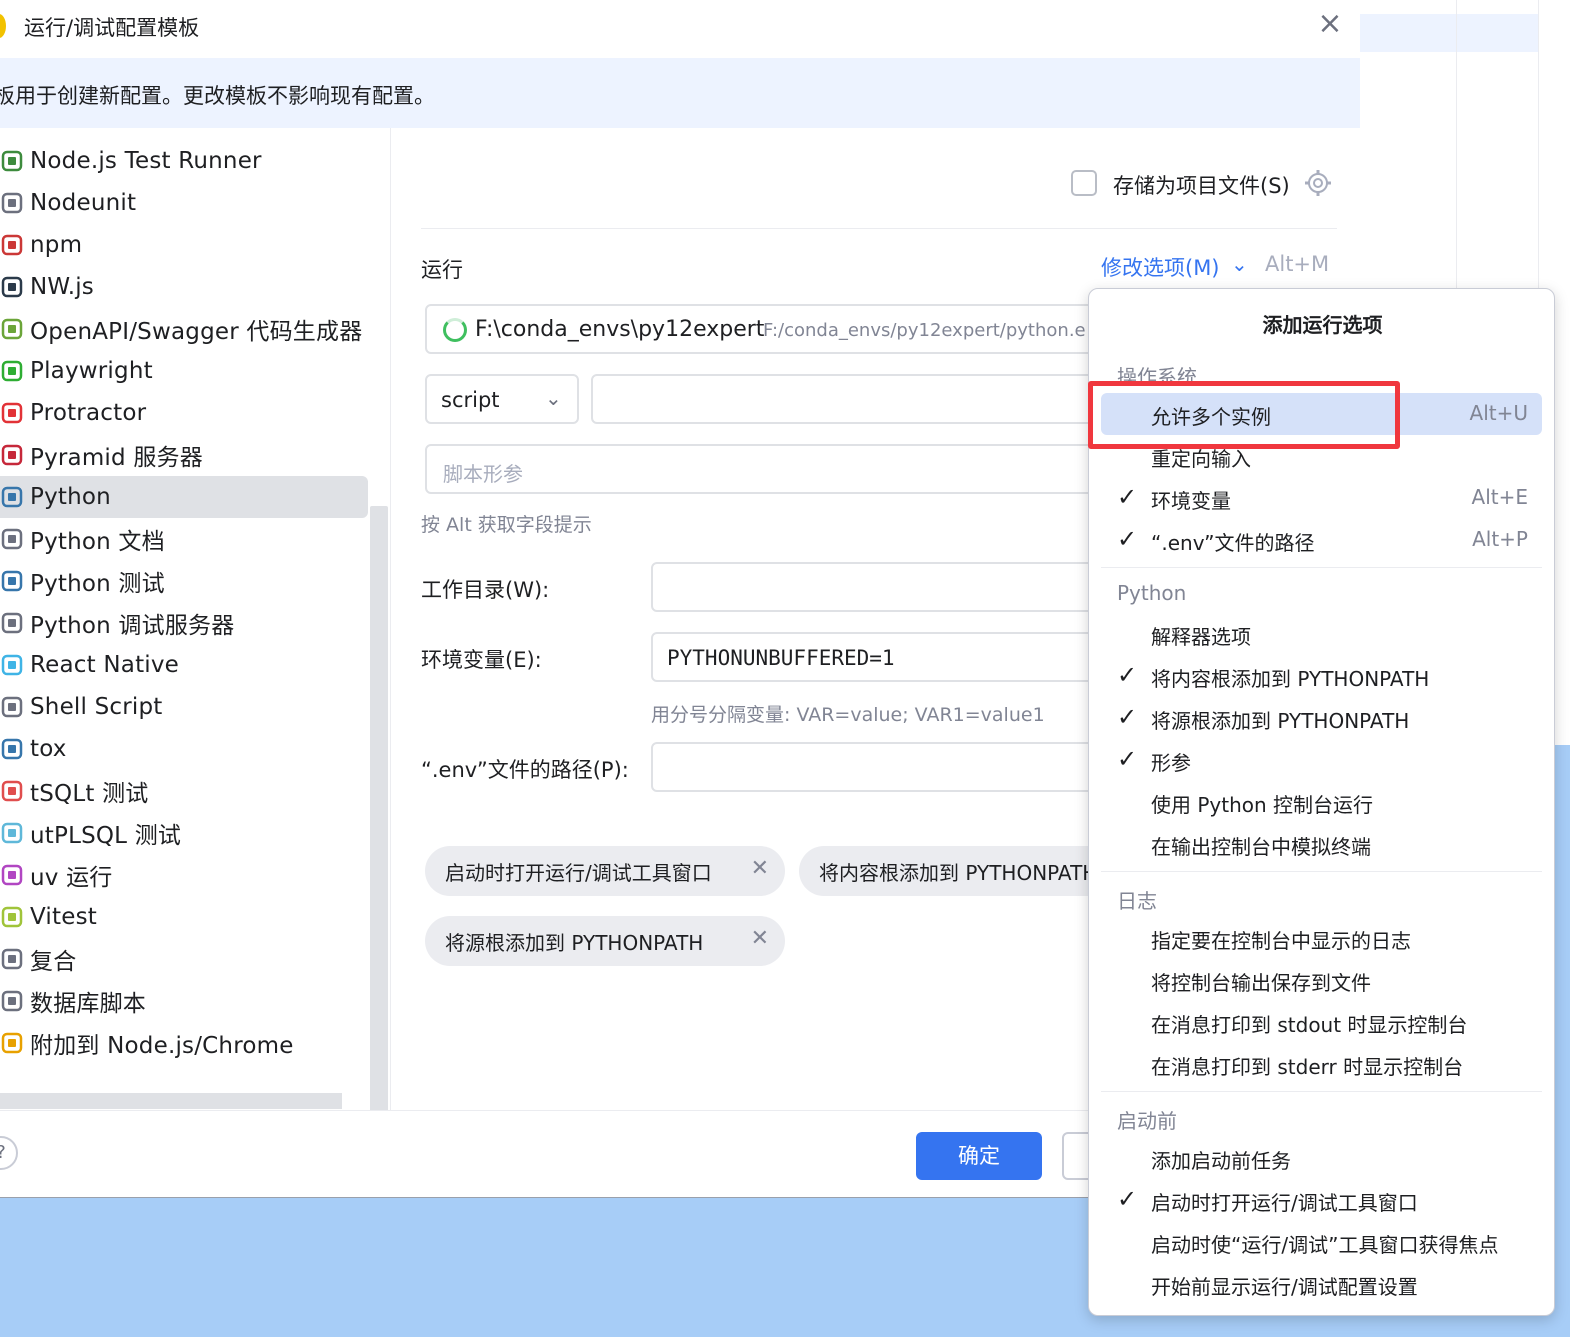 The image size is (1570, 1337). What do you see at coordinates (184, 287) in the screenshot?
I see `list-item: NW.js` at bounding box center [184, 287].